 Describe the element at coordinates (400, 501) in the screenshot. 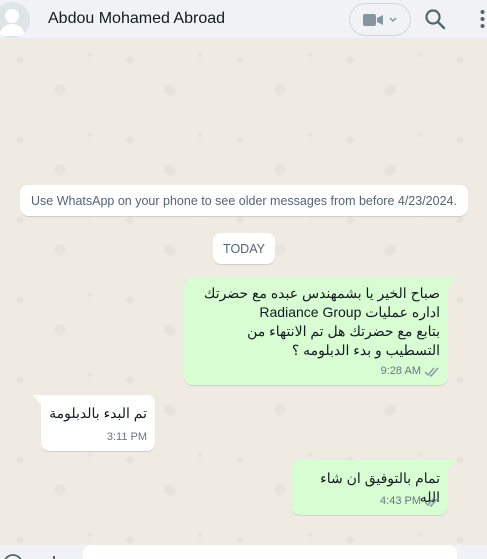

I see `message-time: 4:43 PM` at that location.